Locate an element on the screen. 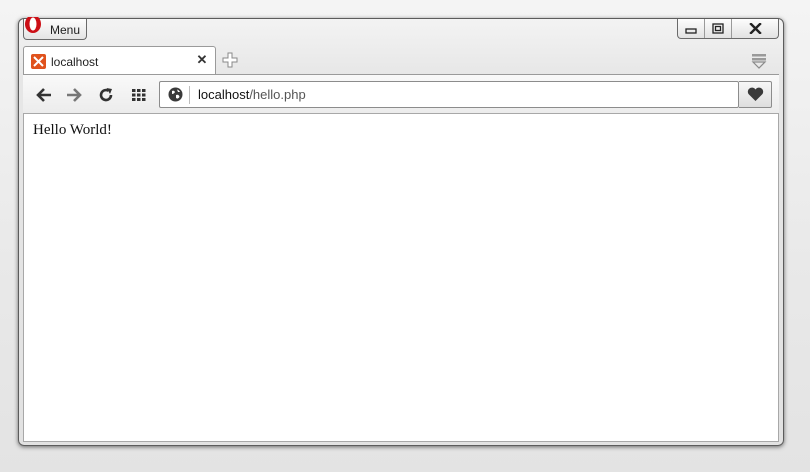 Image resolution: width=810 pixels, height=472 pixels. opera-menu-button: Menu is located at coordinates (55, 28).